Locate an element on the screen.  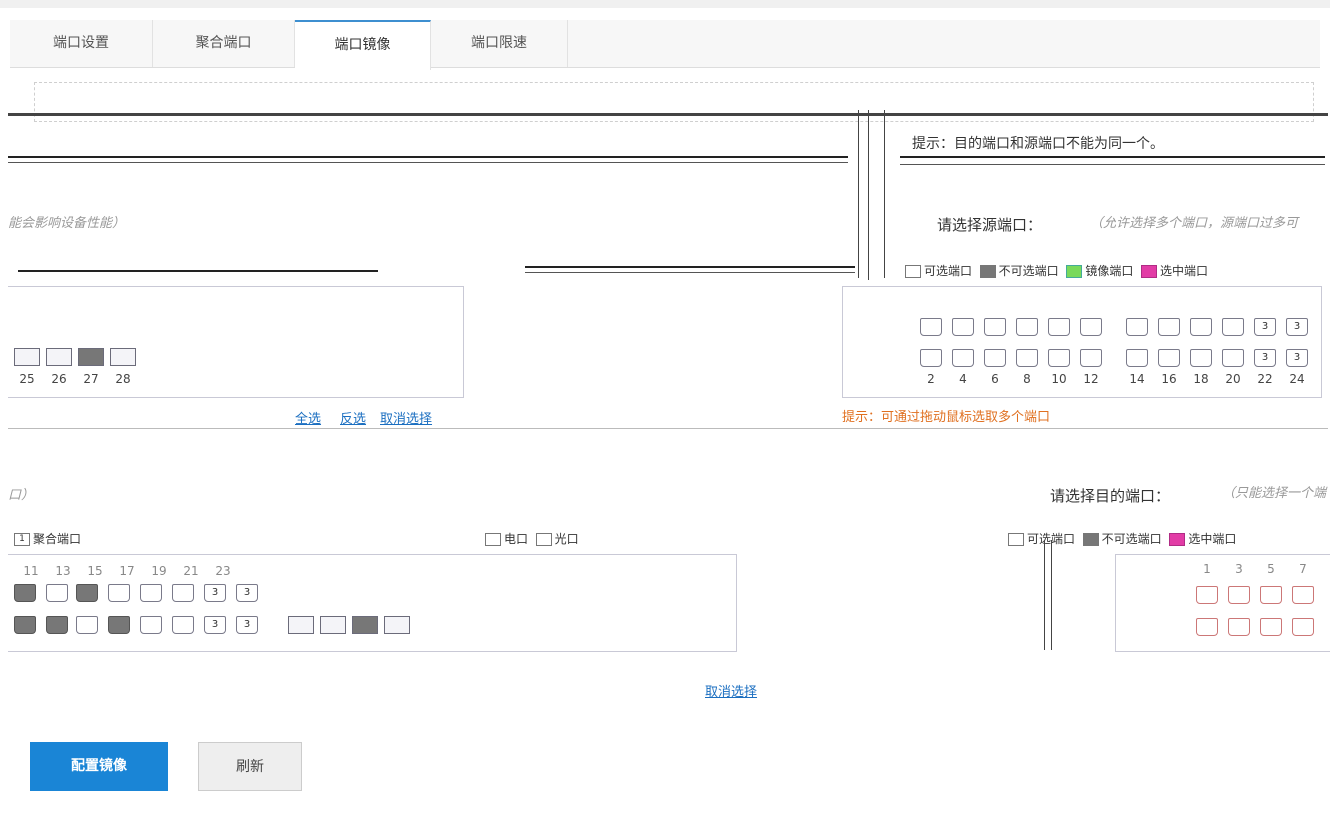
port-number: 23 is located at coordinates (223, 571).